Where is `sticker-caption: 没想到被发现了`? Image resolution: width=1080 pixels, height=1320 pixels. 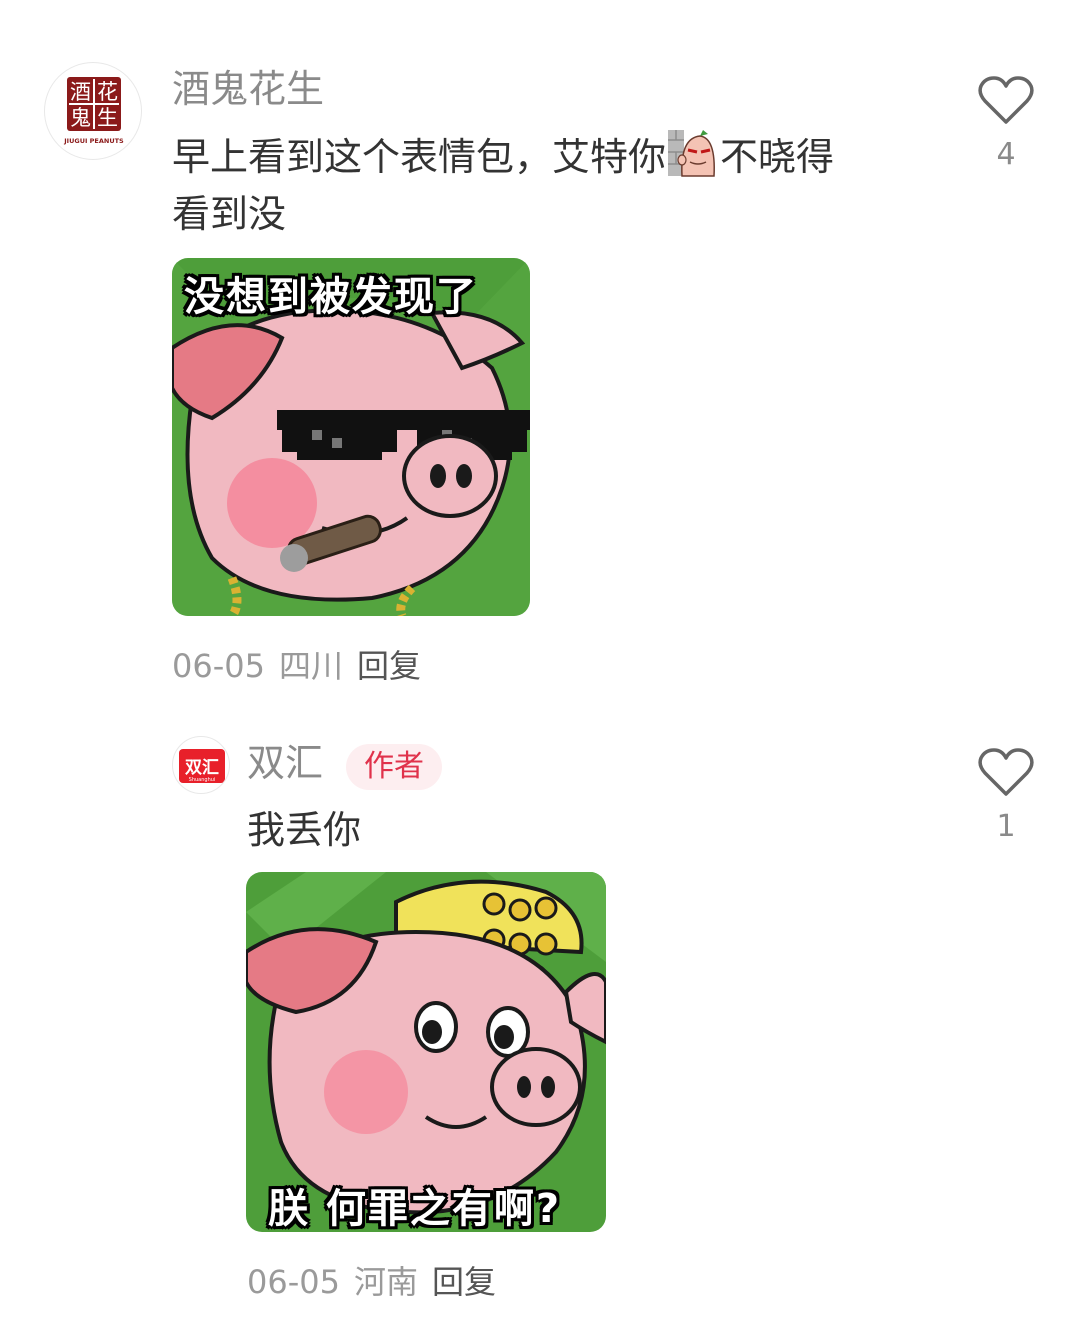
sticker-caption: 没想到被发现了 is located at coordinates (331, 297).